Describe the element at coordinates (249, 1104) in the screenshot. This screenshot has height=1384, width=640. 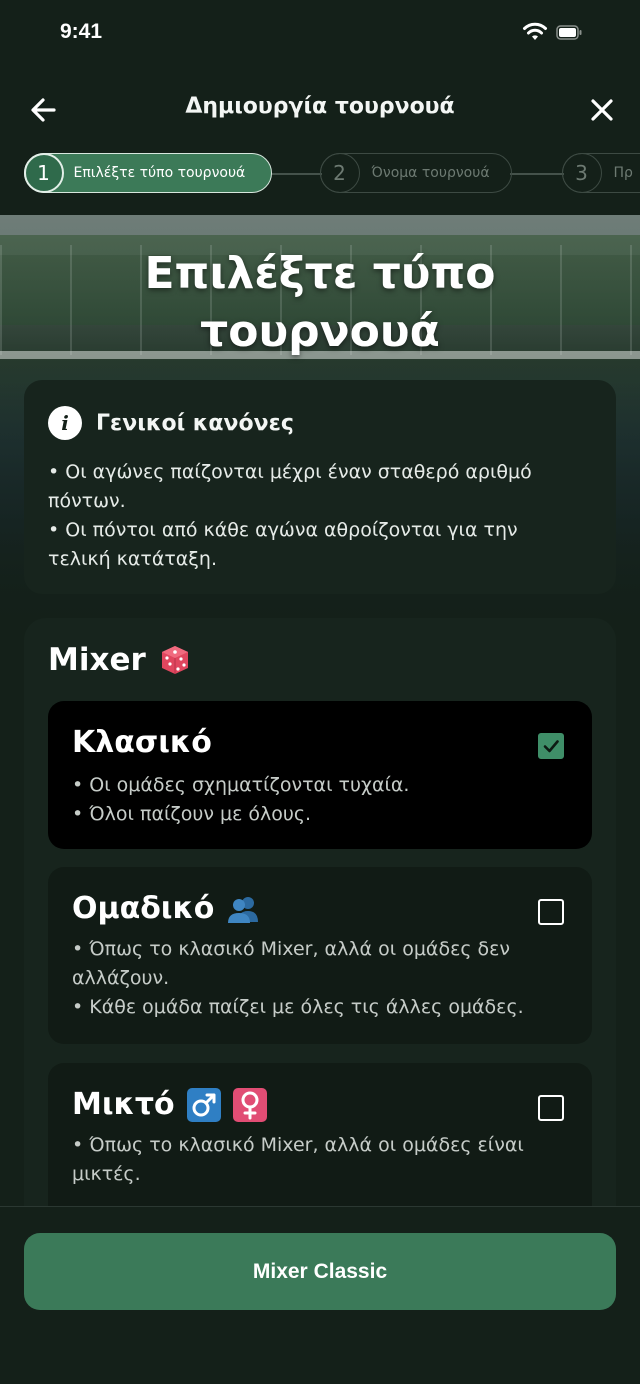
I see `female-sign-icon` at that location.